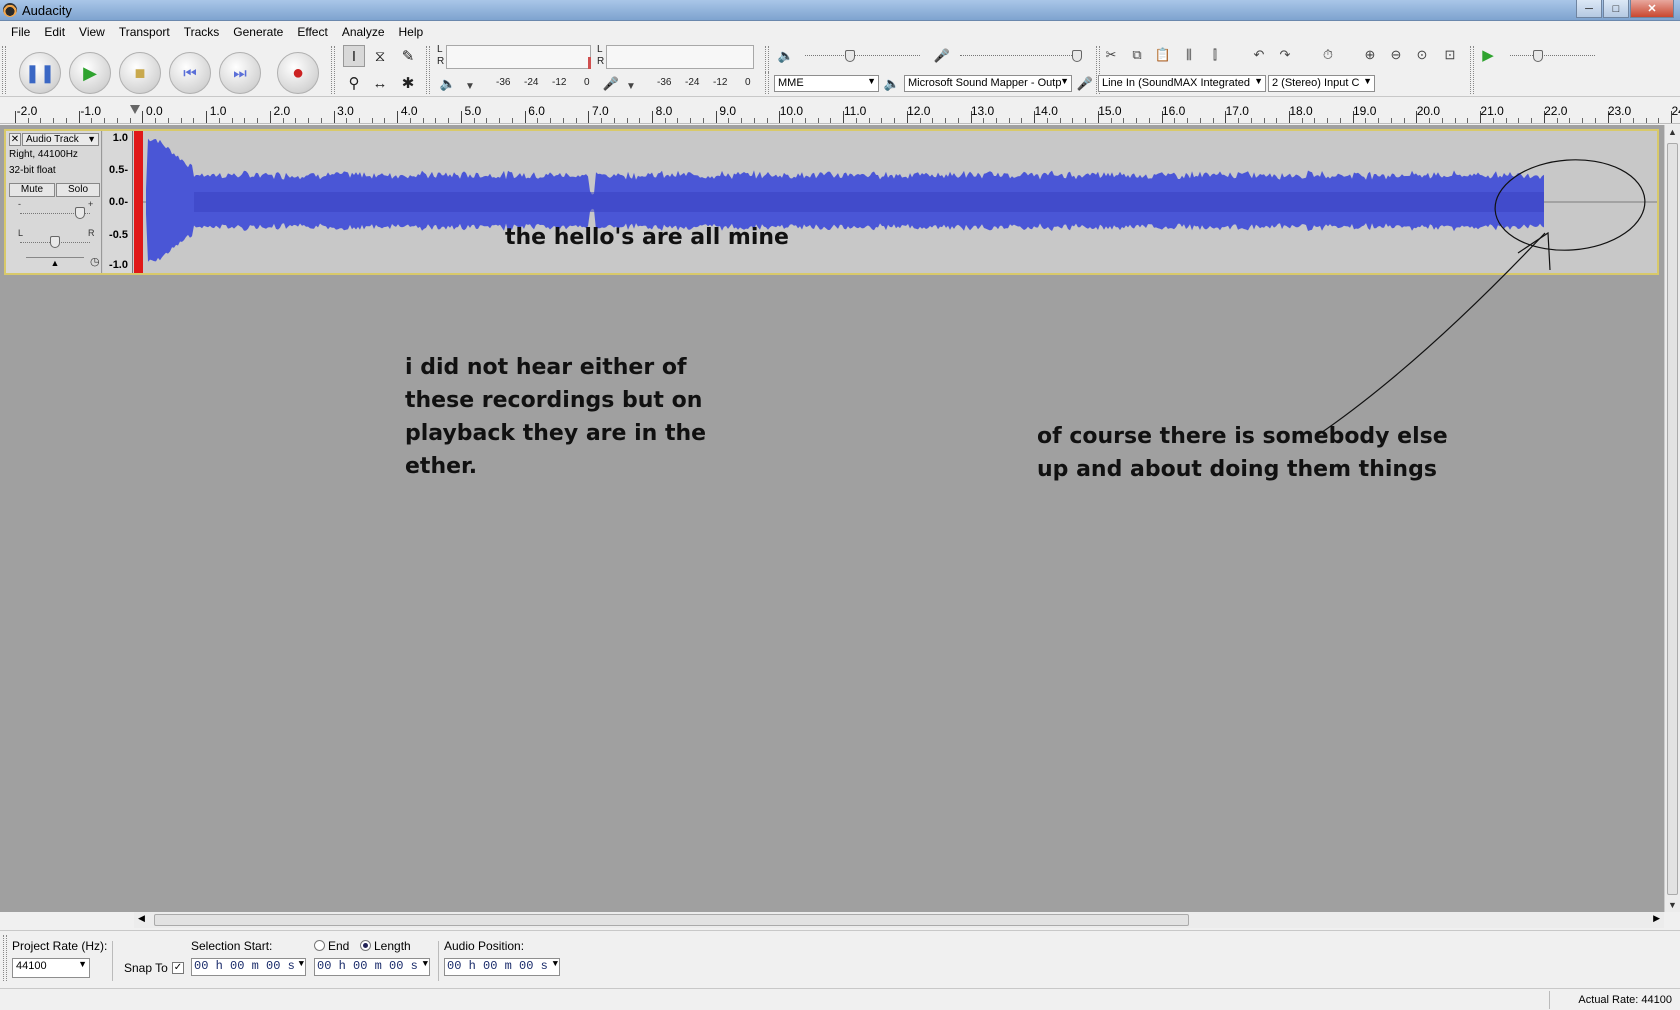  I want to click on annotation-line: playback they are in the, so click(556, 433).